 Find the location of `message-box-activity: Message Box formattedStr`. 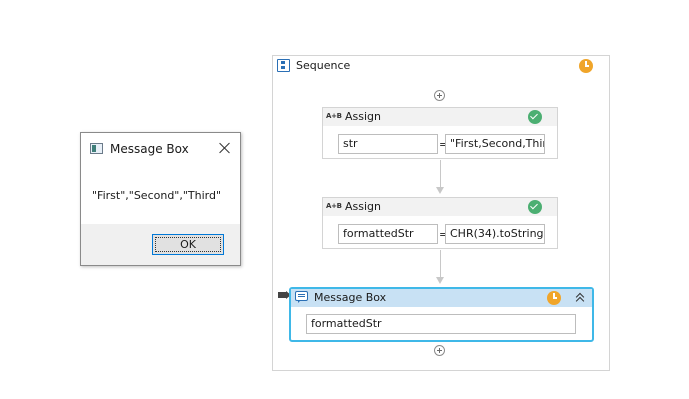

message-box-activity: Message Box formattedStr is located at coordinates (441, 314).